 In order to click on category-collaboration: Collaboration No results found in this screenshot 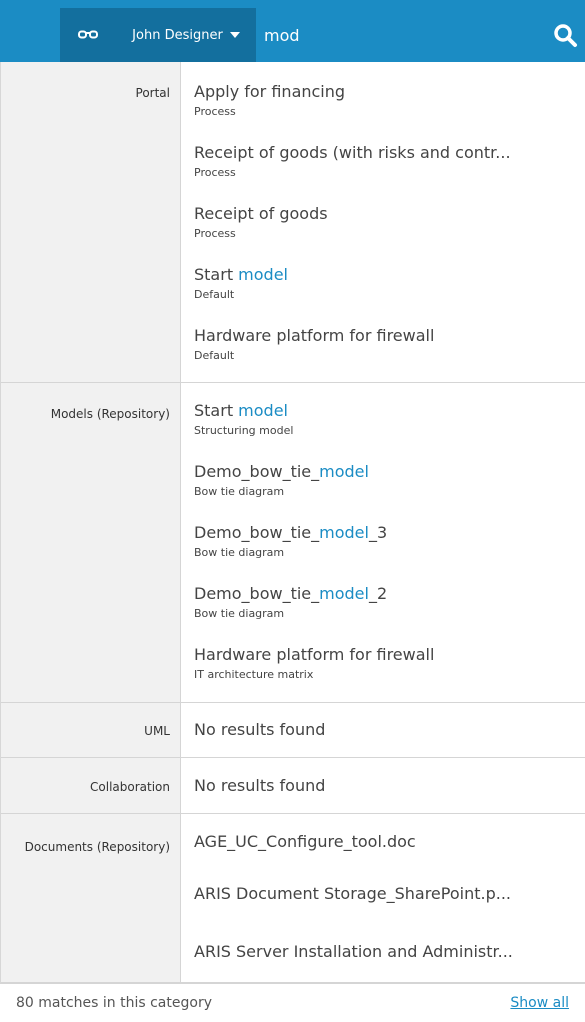, I will do `click(293, 786)`.